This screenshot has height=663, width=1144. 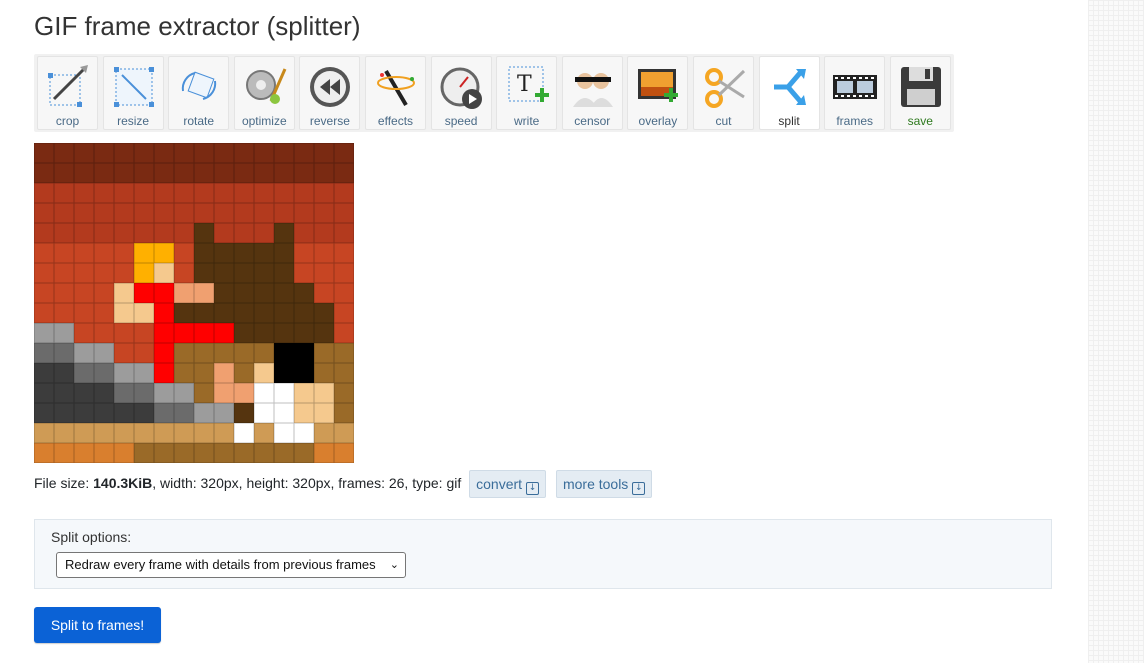 I want to click on tool-speed-button: speed, so click(x=461, y=93).